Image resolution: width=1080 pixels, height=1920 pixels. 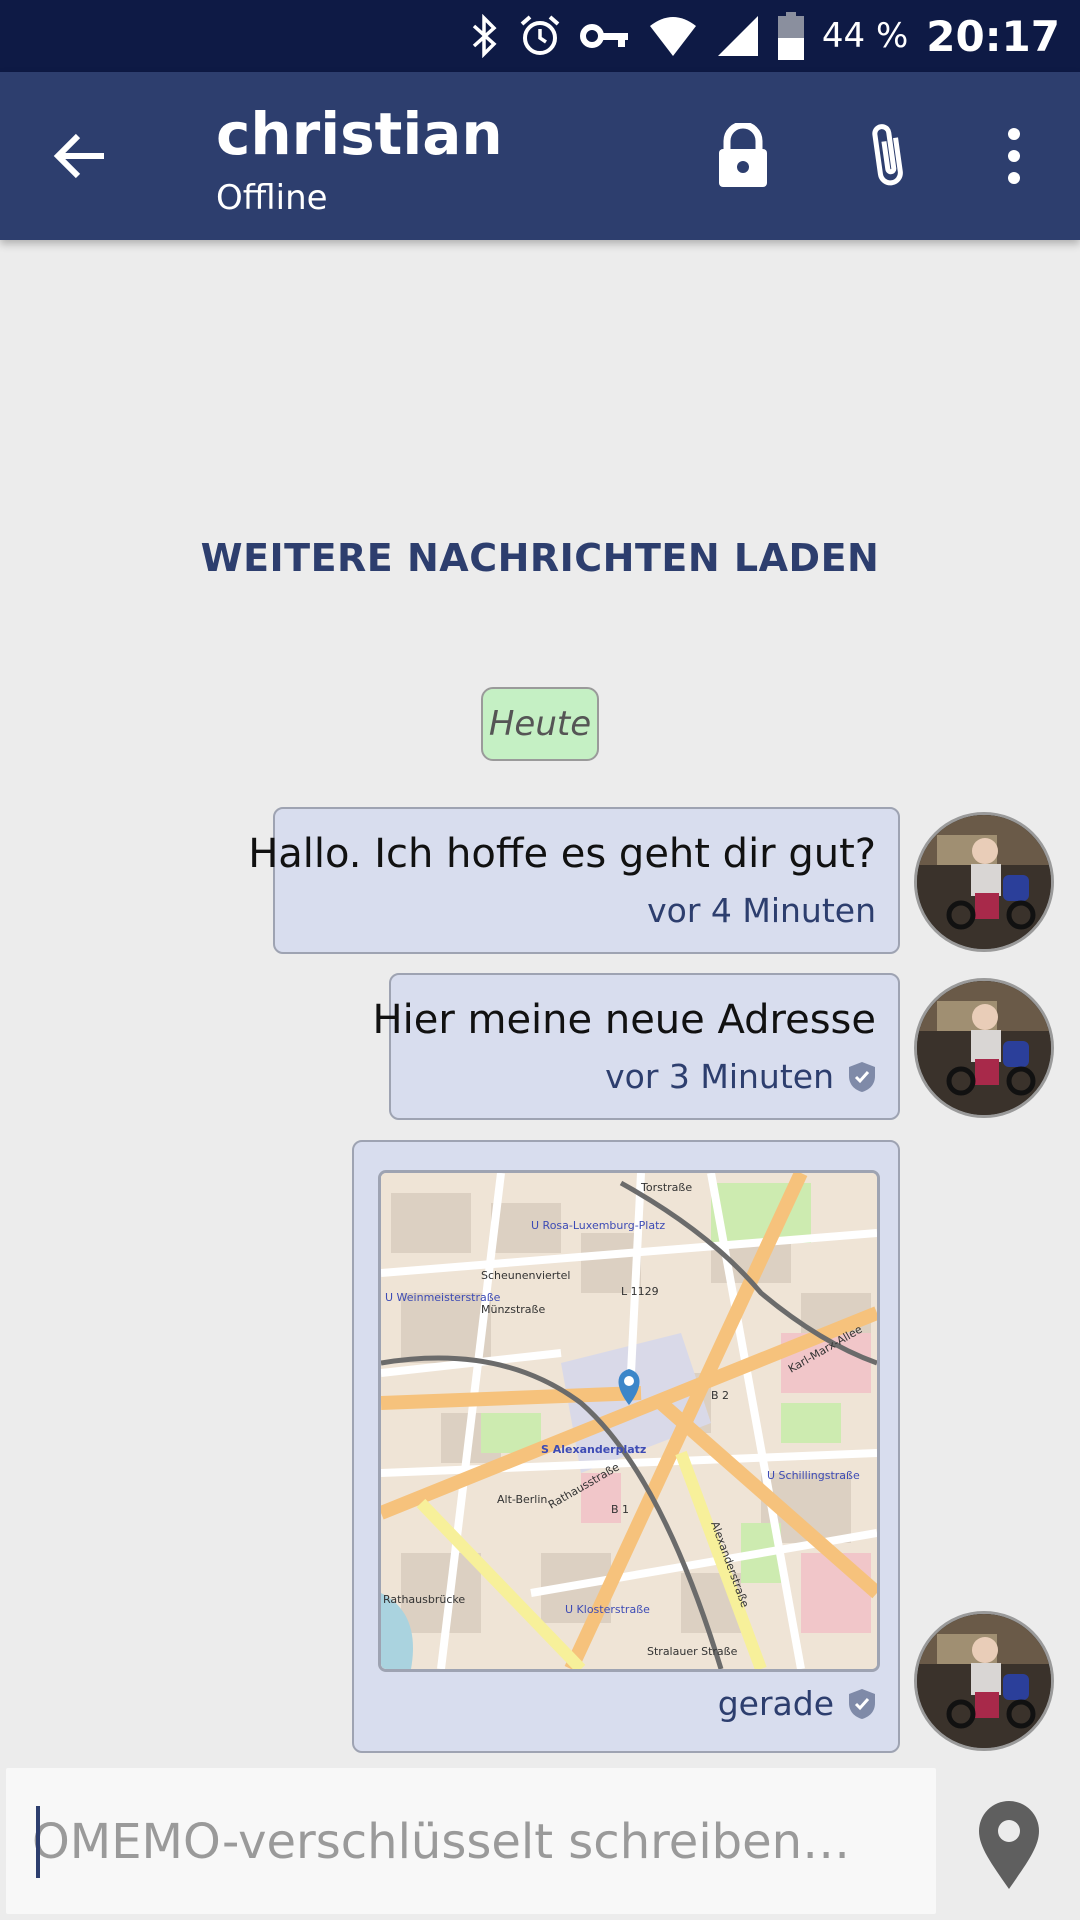 I want to click on contact-status: Offline, so click(x=272, y=198).